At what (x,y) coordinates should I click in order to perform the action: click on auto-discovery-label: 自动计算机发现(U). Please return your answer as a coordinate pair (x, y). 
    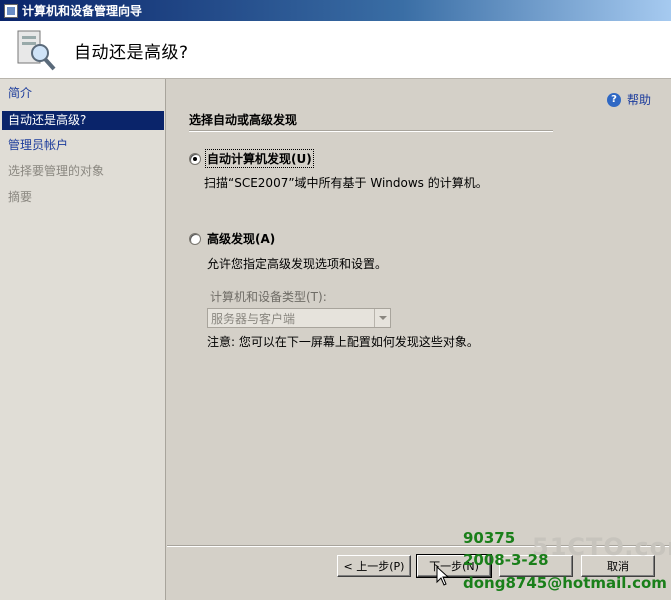
    Looking at the image, I should click on (259, 158).